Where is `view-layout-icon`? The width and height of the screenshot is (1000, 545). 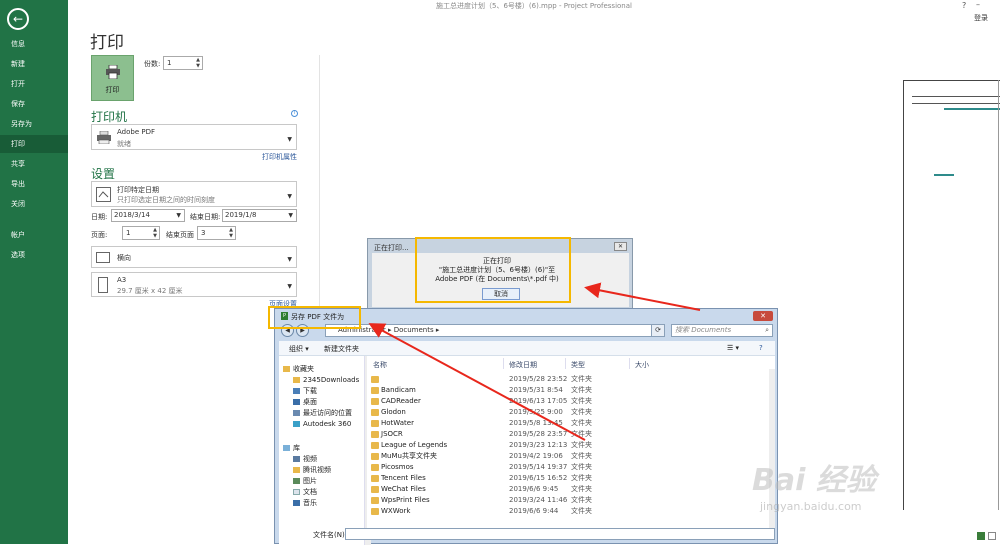
view-layout-icon is located at coordinates (992, 536).